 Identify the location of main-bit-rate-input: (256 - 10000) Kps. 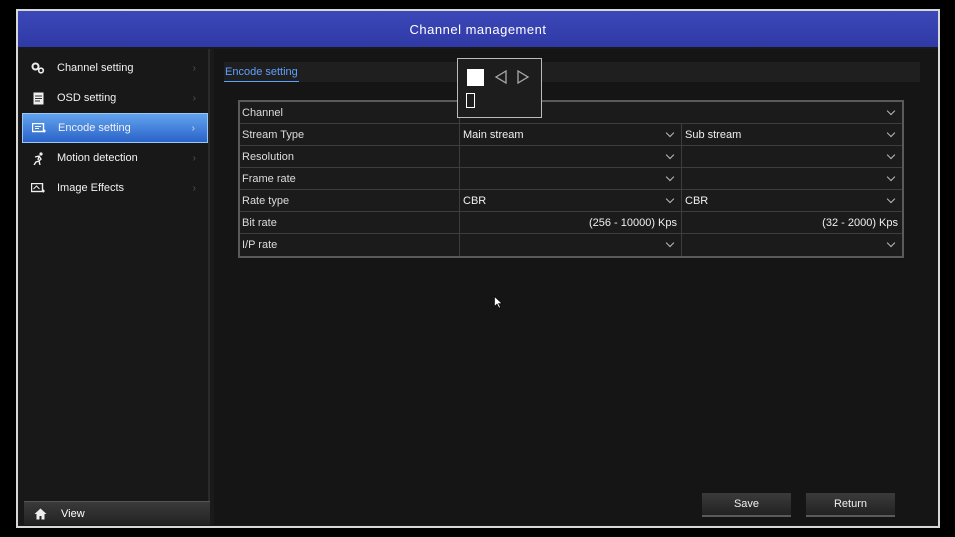
(571, 223).